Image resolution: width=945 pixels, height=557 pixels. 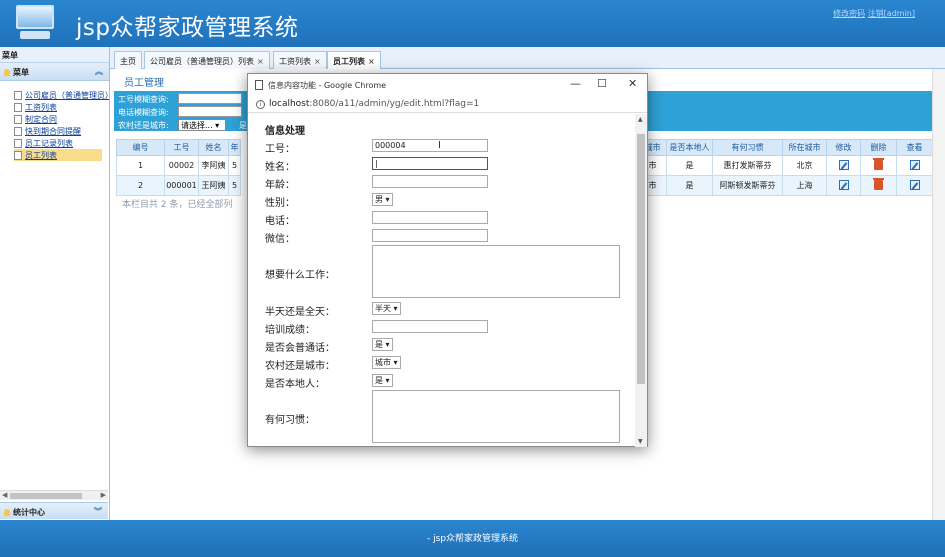 I want to click on info-icon: i, so click(x=260, y=104).